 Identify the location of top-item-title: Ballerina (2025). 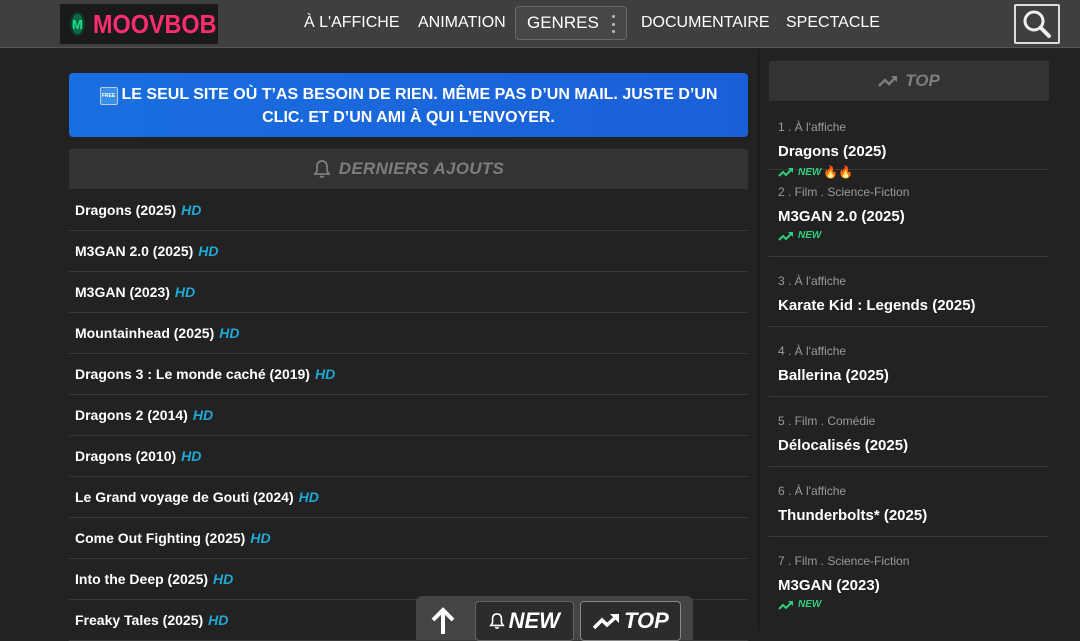
(833, 375).